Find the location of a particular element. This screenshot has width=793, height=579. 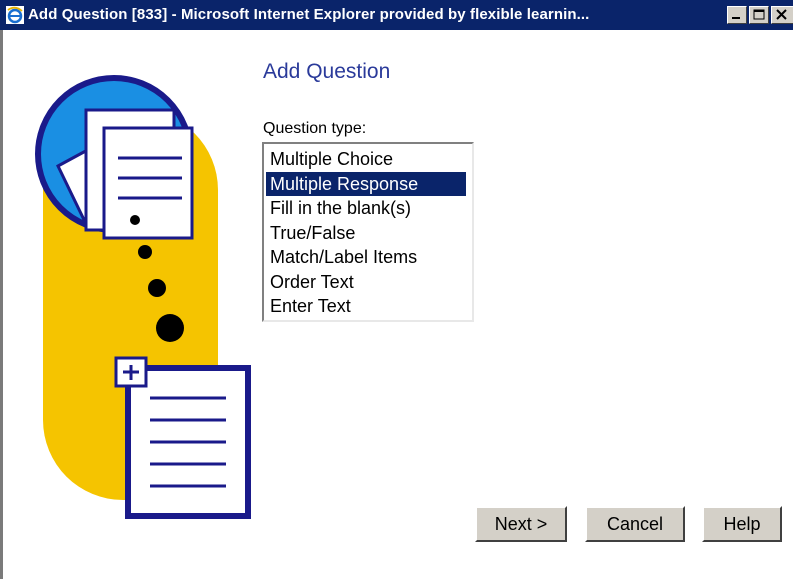

list-item: True/False is located at coordinates (366, 233).